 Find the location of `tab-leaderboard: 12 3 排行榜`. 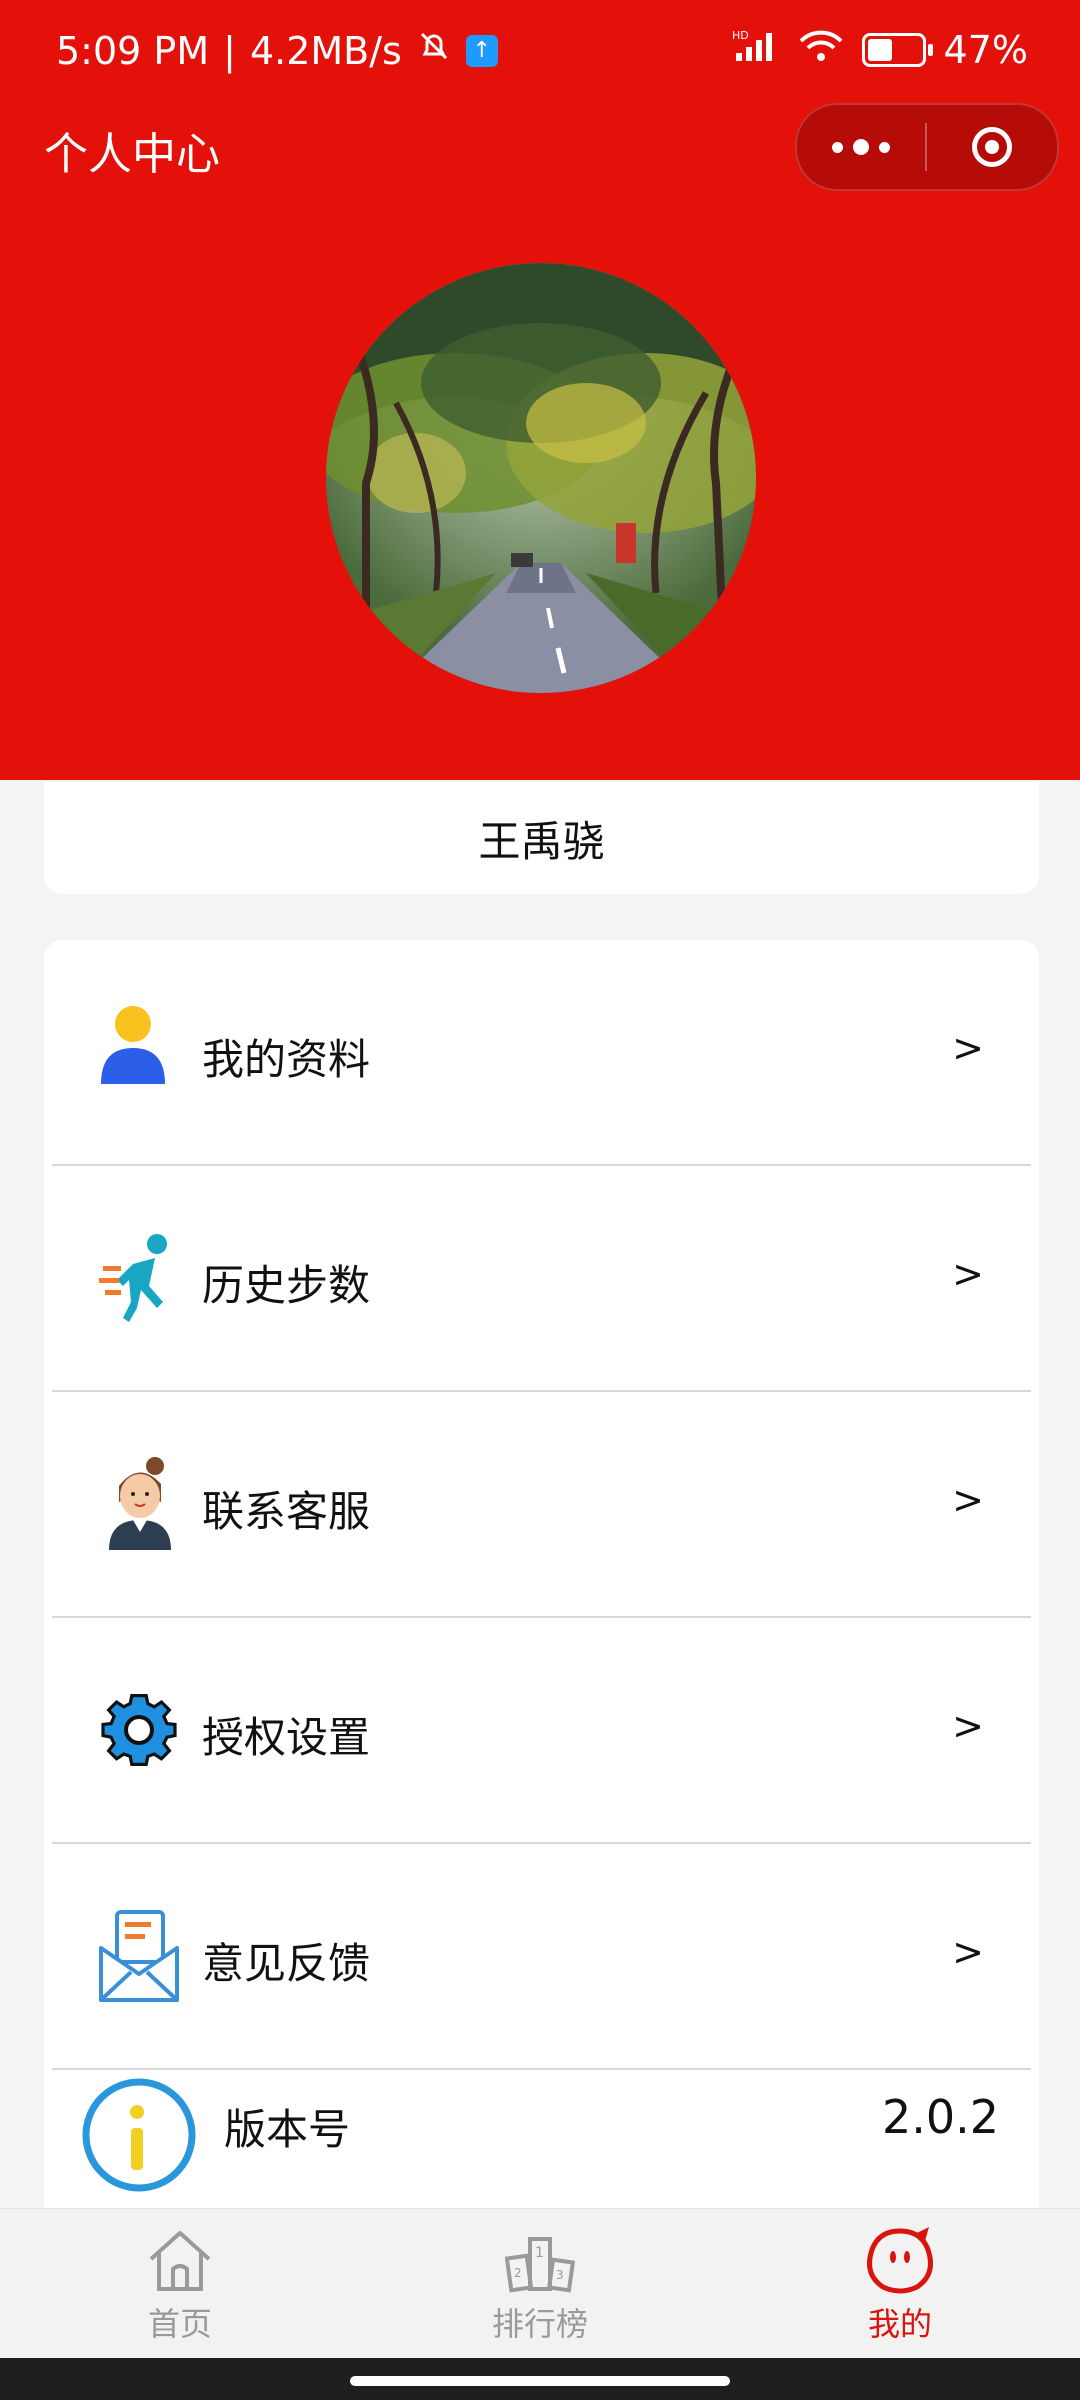

tab-leaderboard: 12 3 排行榜 is located at coordinates (540, 2285).